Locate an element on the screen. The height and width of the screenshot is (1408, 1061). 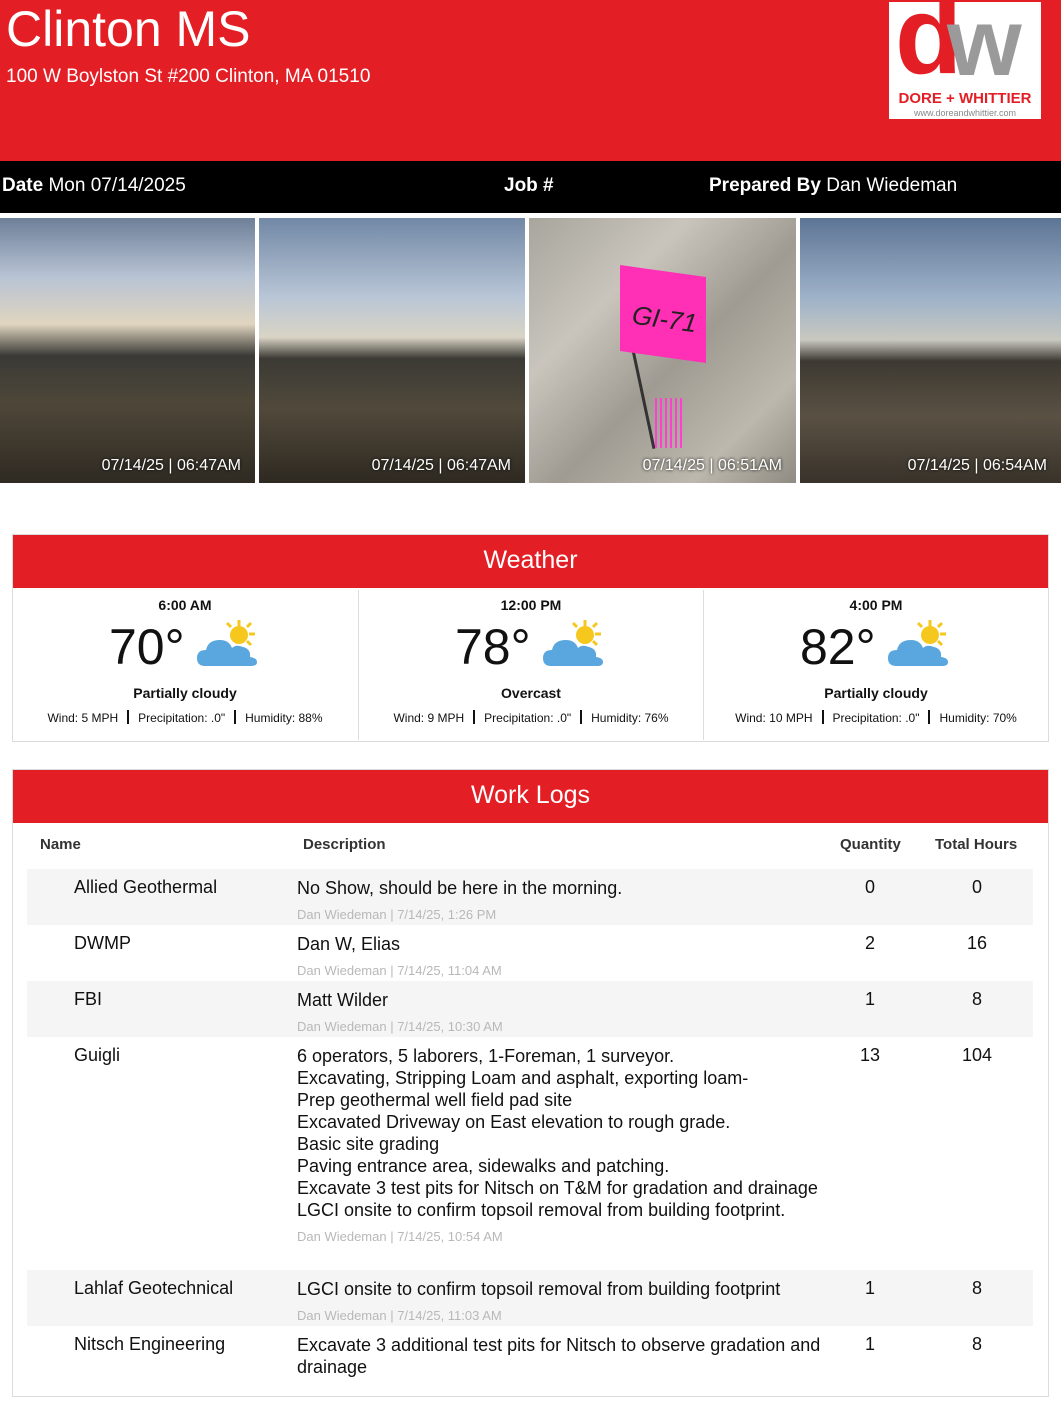
row-name: Nitsch Engineering is located at coordinates (150, 1344).